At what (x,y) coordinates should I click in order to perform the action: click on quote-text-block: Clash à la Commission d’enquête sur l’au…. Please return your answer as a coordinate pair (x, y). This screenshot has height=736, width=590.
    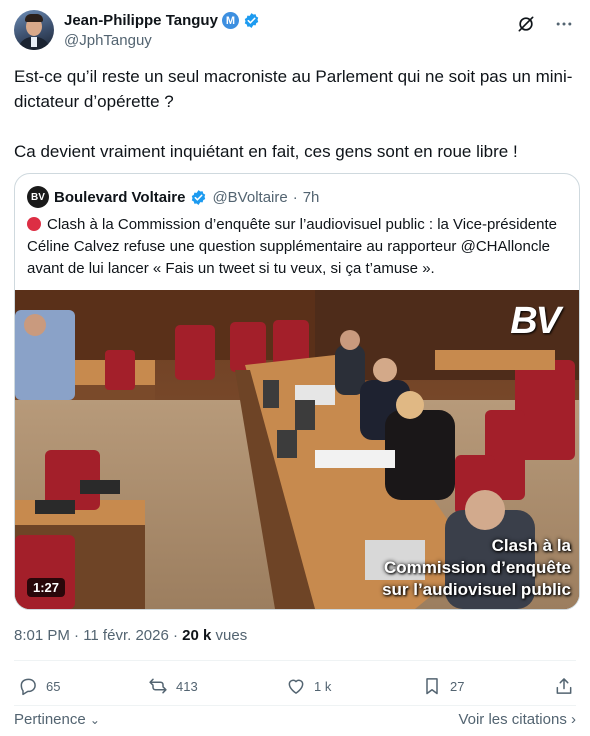
    Looking at the image, I should click on (297, 247).